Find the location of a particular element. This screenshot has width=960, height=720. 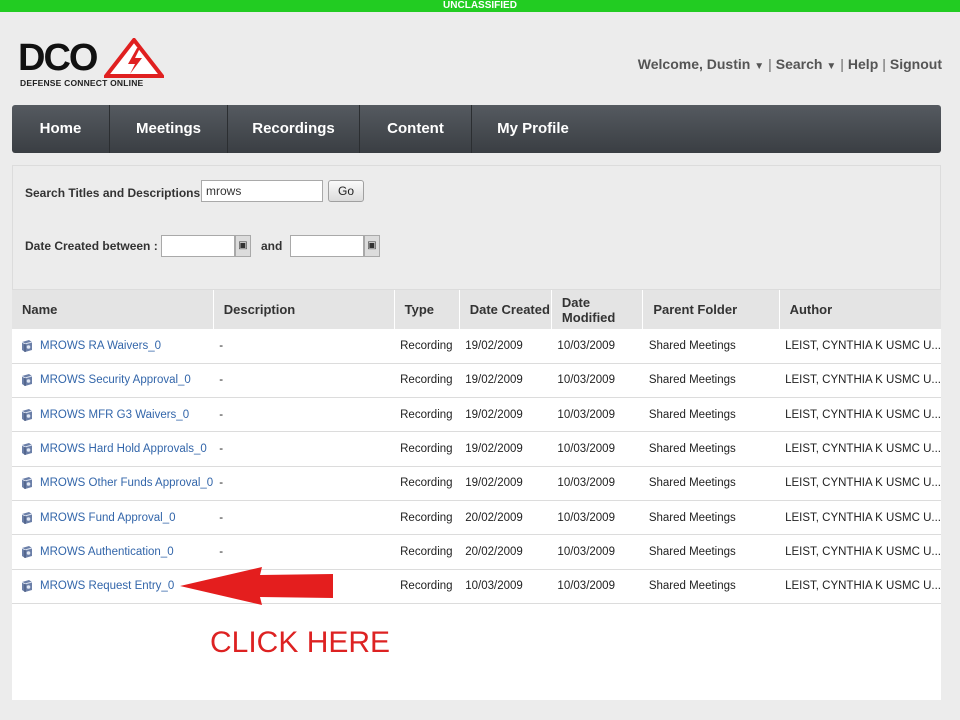

nav-content: Content is located at coordinates (416, 129).